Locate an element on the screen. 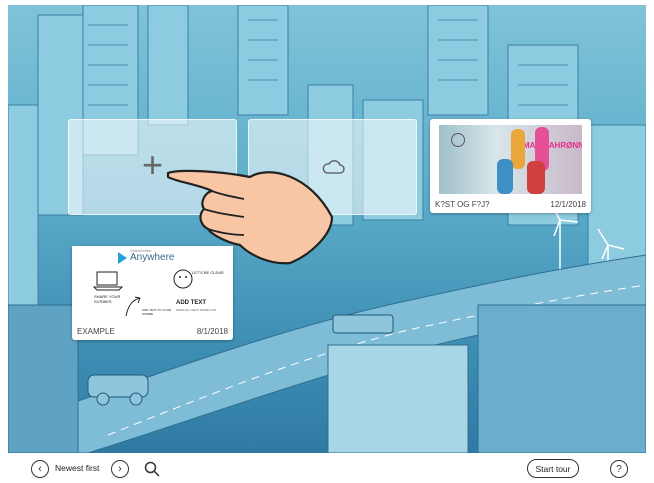 Image resolution: width=654 pixels, height=483 pixels. play-logo-icon is located at coordinates (122, 258).